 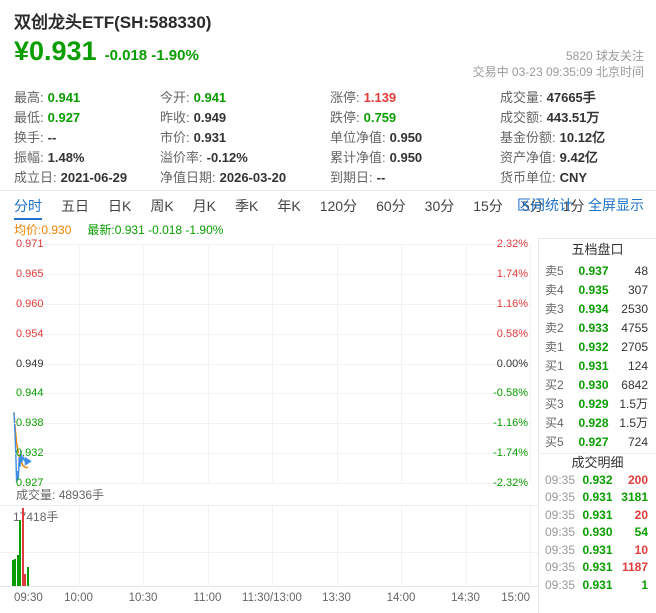 What do you see at coordinates (554, 271) in the screenshot?
I see `order-book-level: 卖5` at bounding box center [554, 271].